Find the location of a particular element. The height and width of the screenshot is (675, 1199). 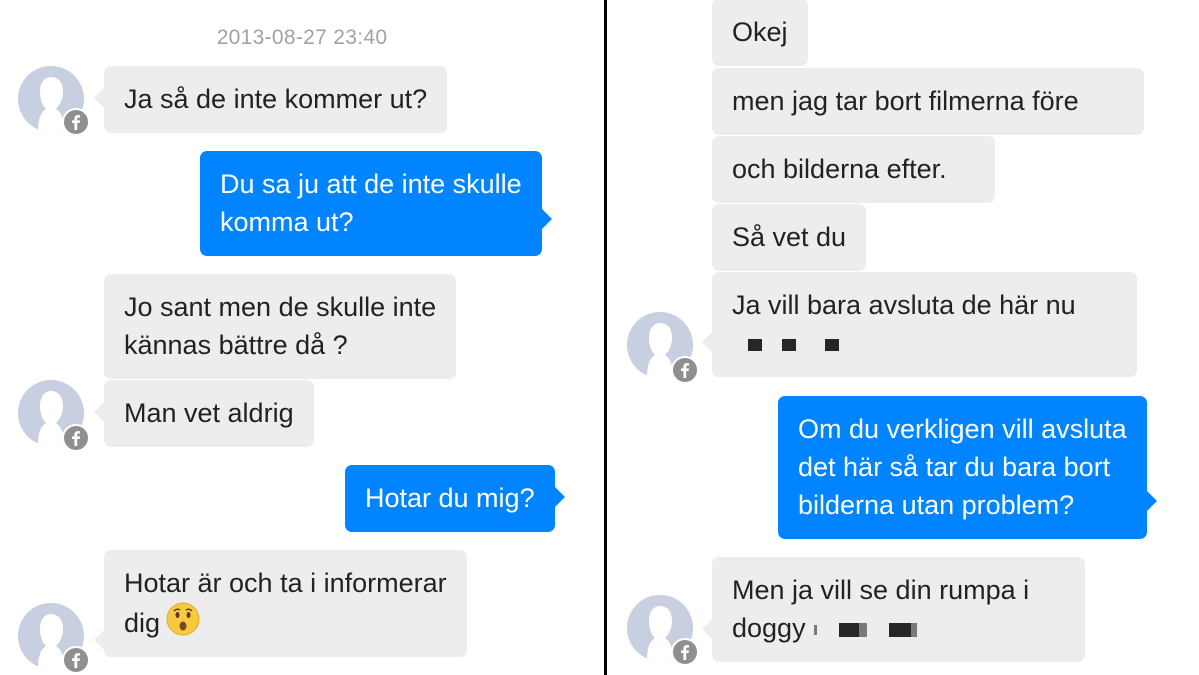

message-timestamp: 2013-08-27 23:40 is located at coordinates (302, 37).